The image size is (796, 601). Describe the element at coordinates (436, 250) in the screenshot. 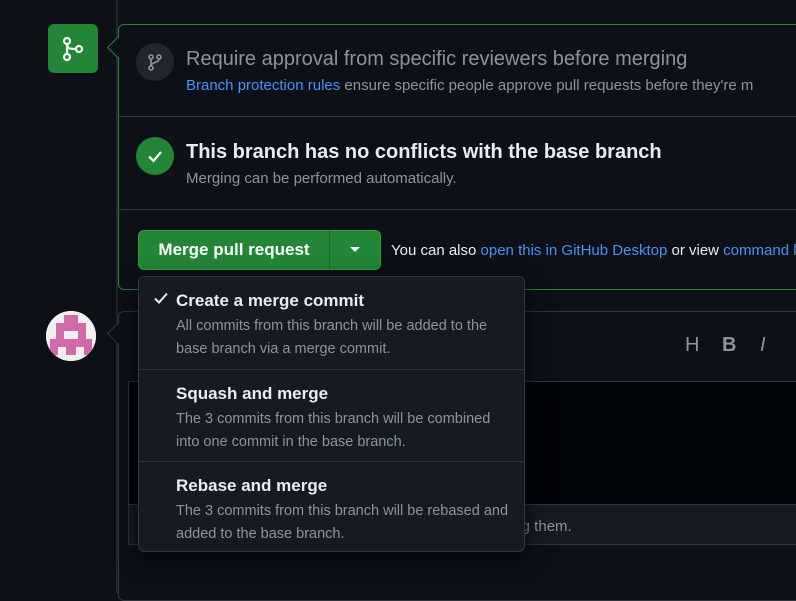

I see `also-prefix: You can also` at that location.